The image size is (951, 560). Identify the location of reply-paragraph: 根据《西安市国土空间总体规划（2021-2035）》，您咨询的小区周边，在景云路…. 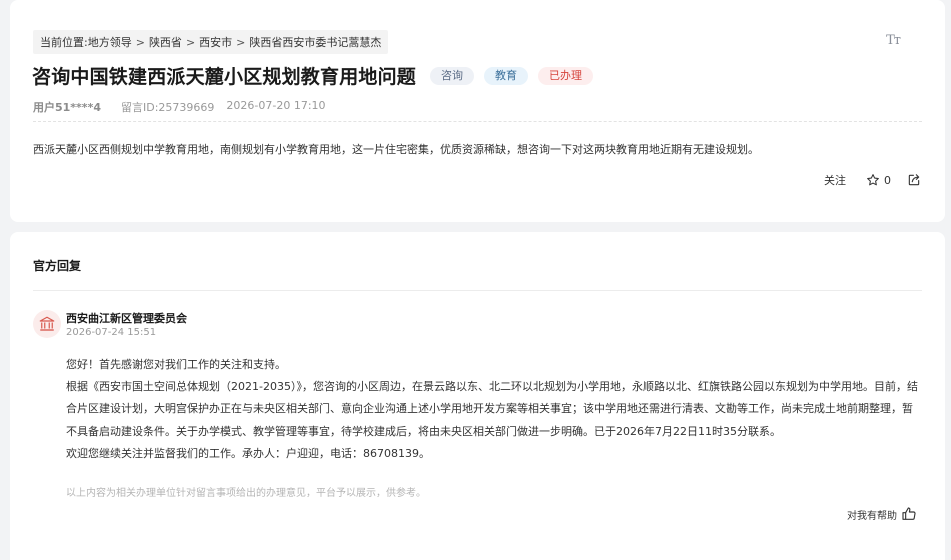
(492, 409).